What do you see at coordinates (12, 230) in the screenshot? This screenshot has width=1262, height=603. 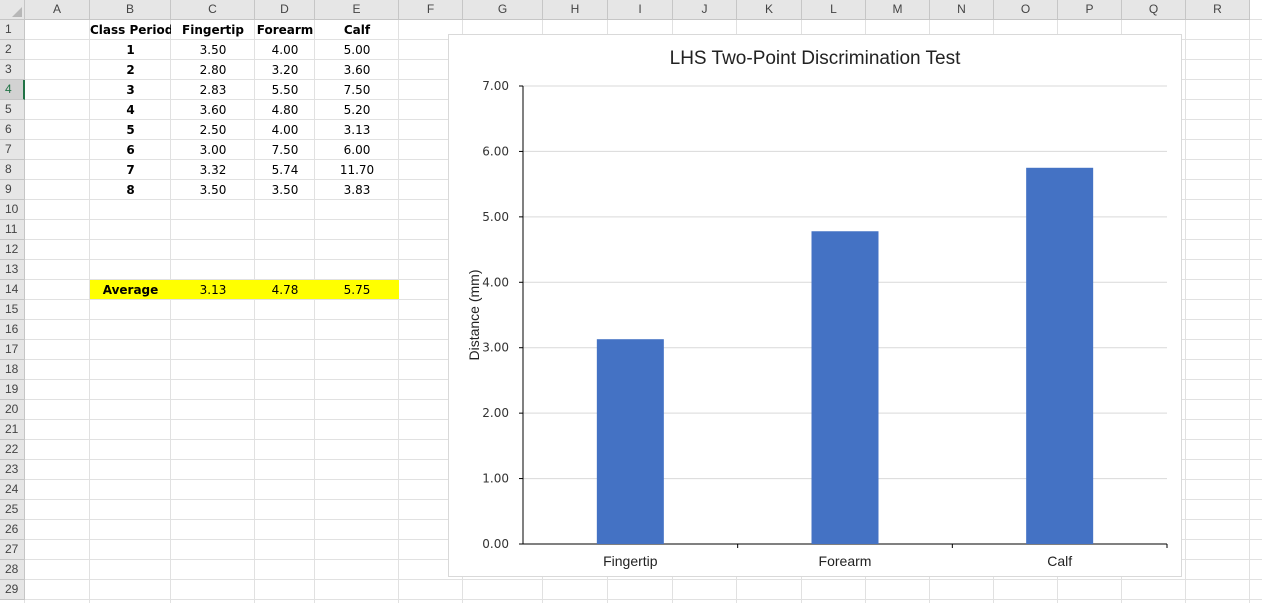 I see `row-header-11: 11` at bounding box center [12, 230].